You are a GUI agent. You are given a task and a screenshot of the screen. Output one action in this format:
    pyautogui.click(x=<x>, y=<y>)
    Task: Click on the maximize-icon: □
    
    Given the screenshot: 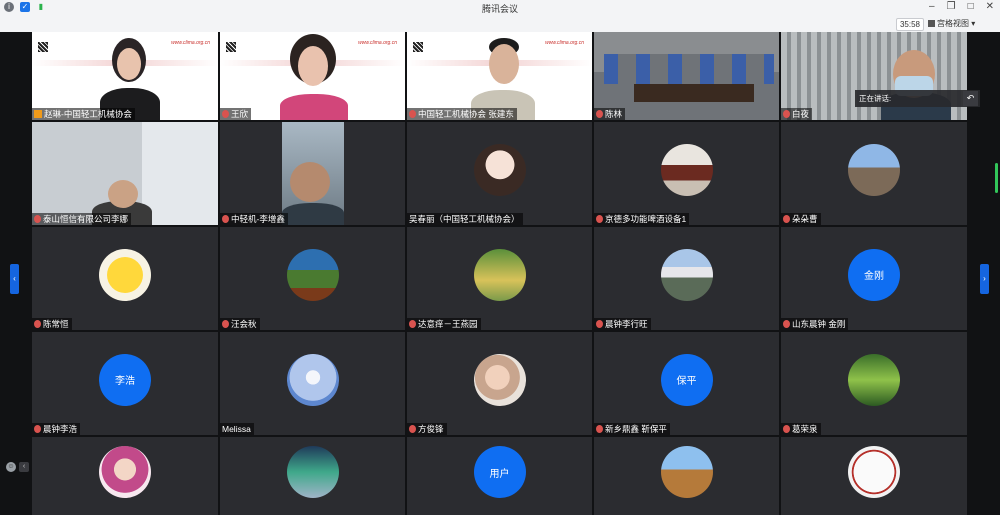 What is the action you would take?
    pyautogui.click(x=971, y=6)
    